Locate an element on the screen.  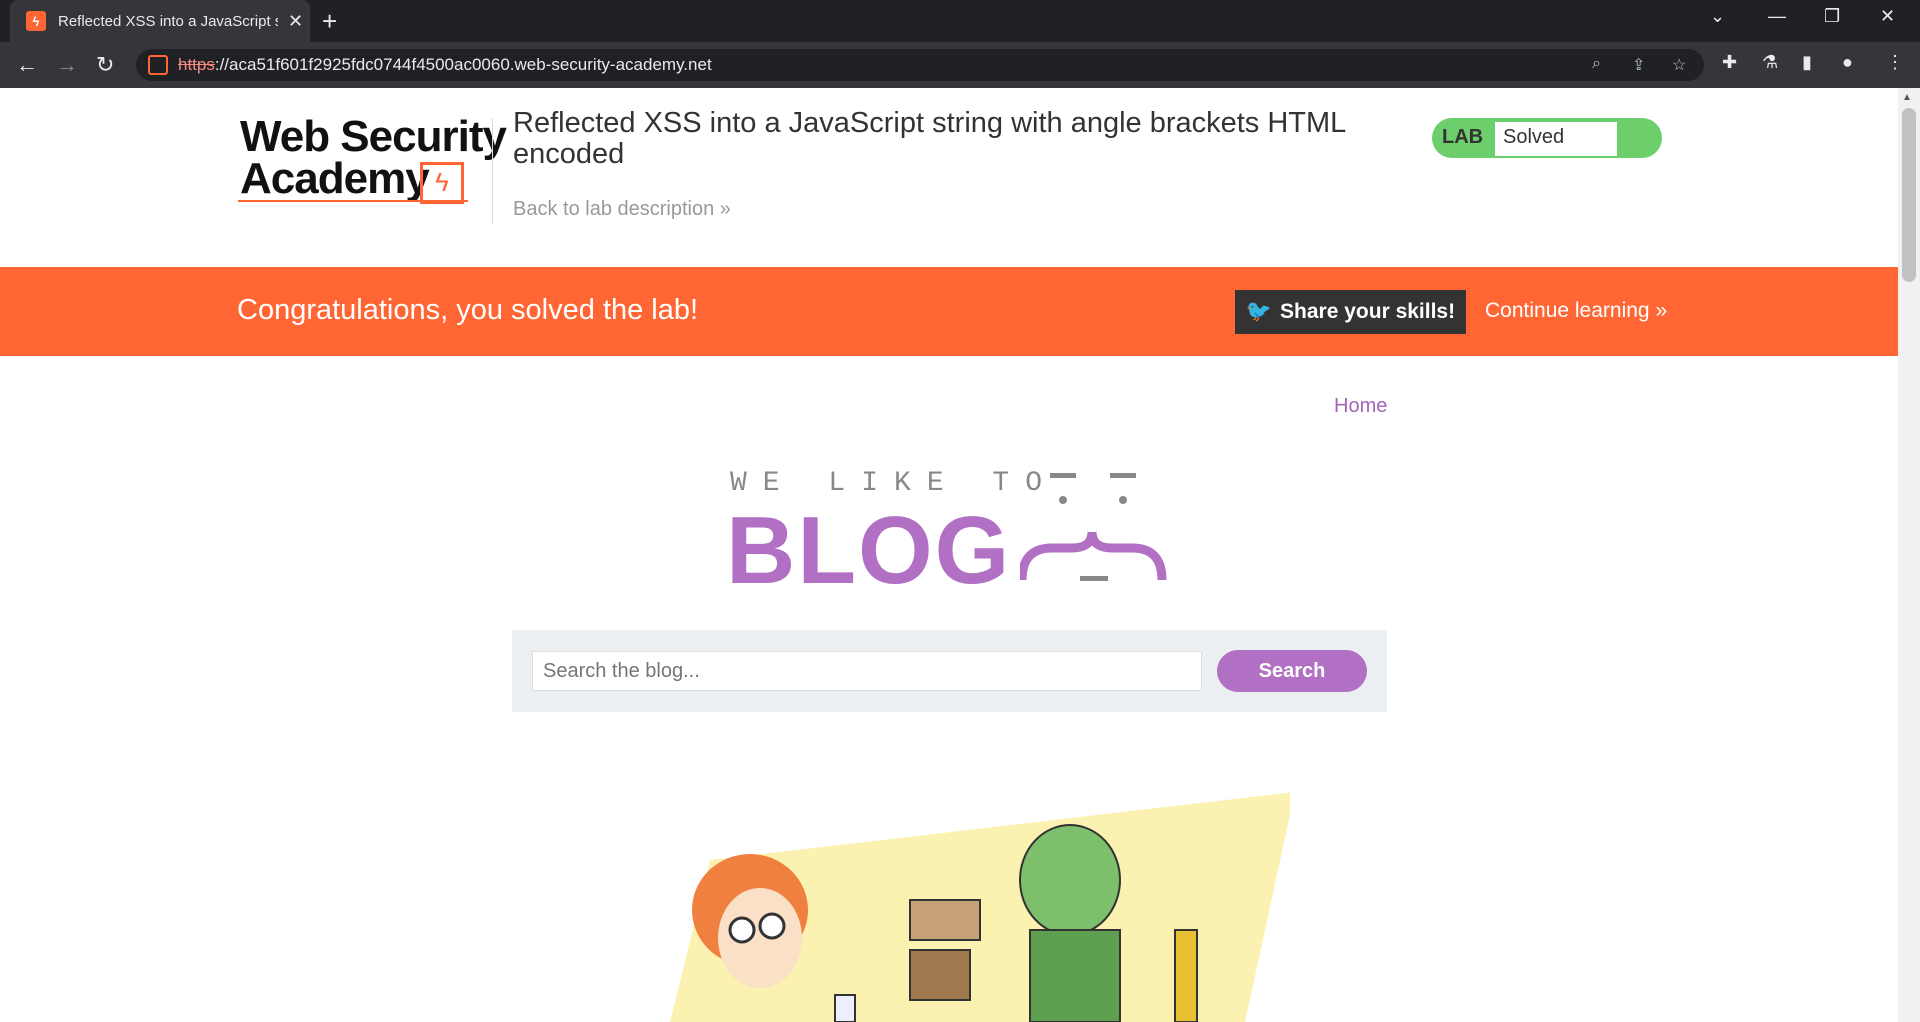
continue-learning-link: Continue learning » is located at coordinates (1576, 311).